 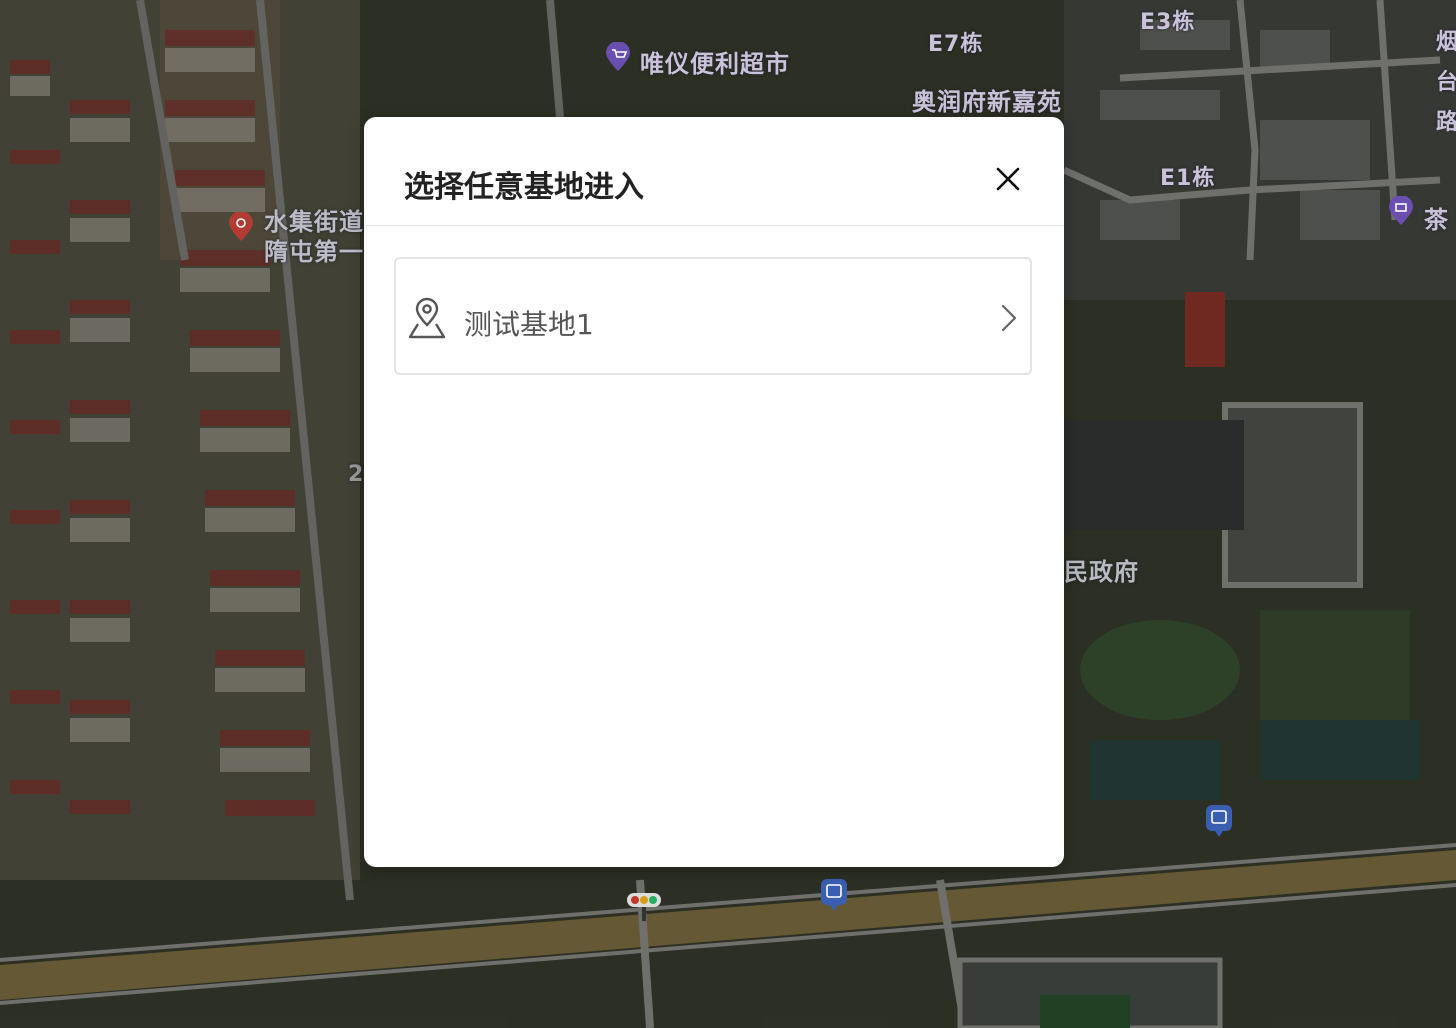 I want to click on chevron-right-icon, so click(x=1009, y=318).